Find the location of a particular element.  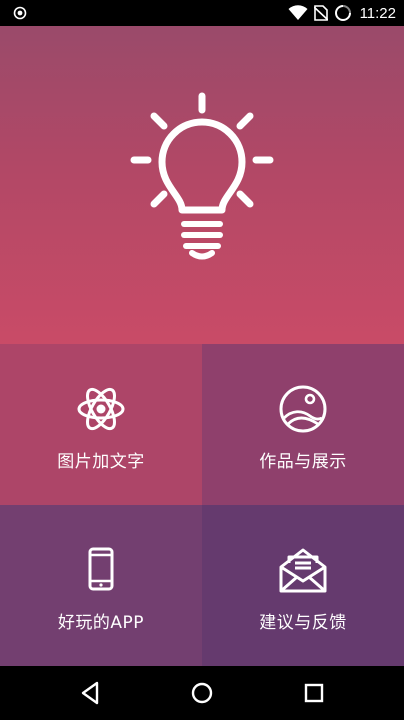

no-sim-icon is located at coordinates (320, 13).